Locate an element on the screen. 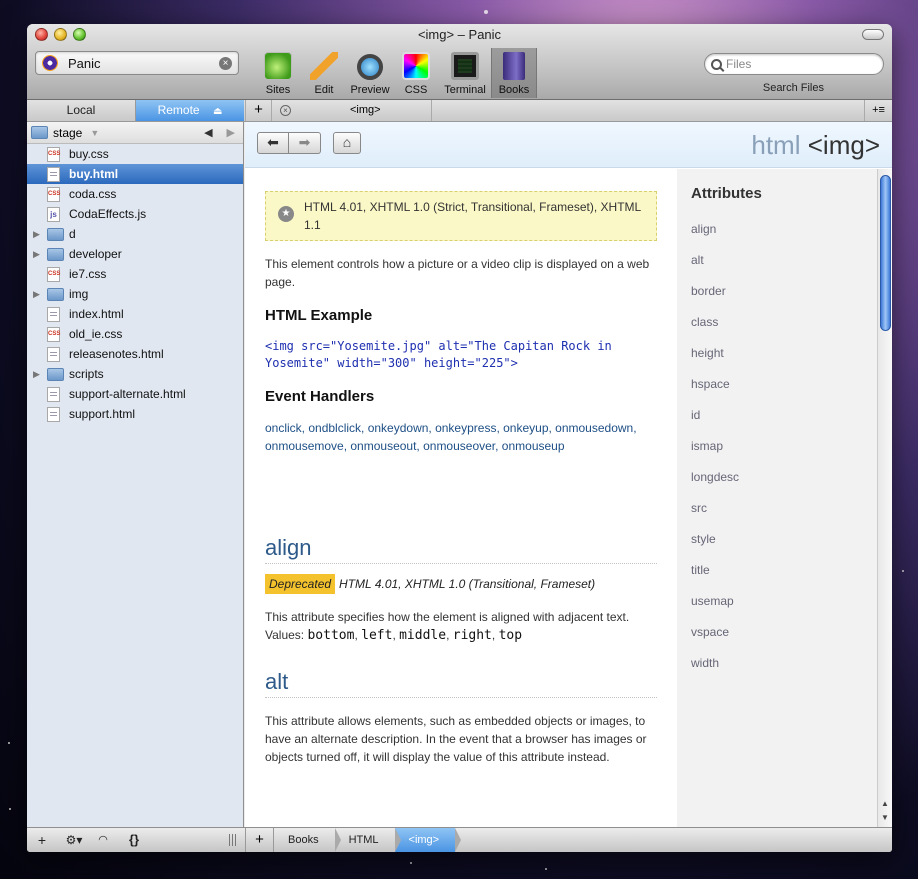 The width and height of the screenshot is (918, 879). file-name: img is located at coordinates (79, 294).